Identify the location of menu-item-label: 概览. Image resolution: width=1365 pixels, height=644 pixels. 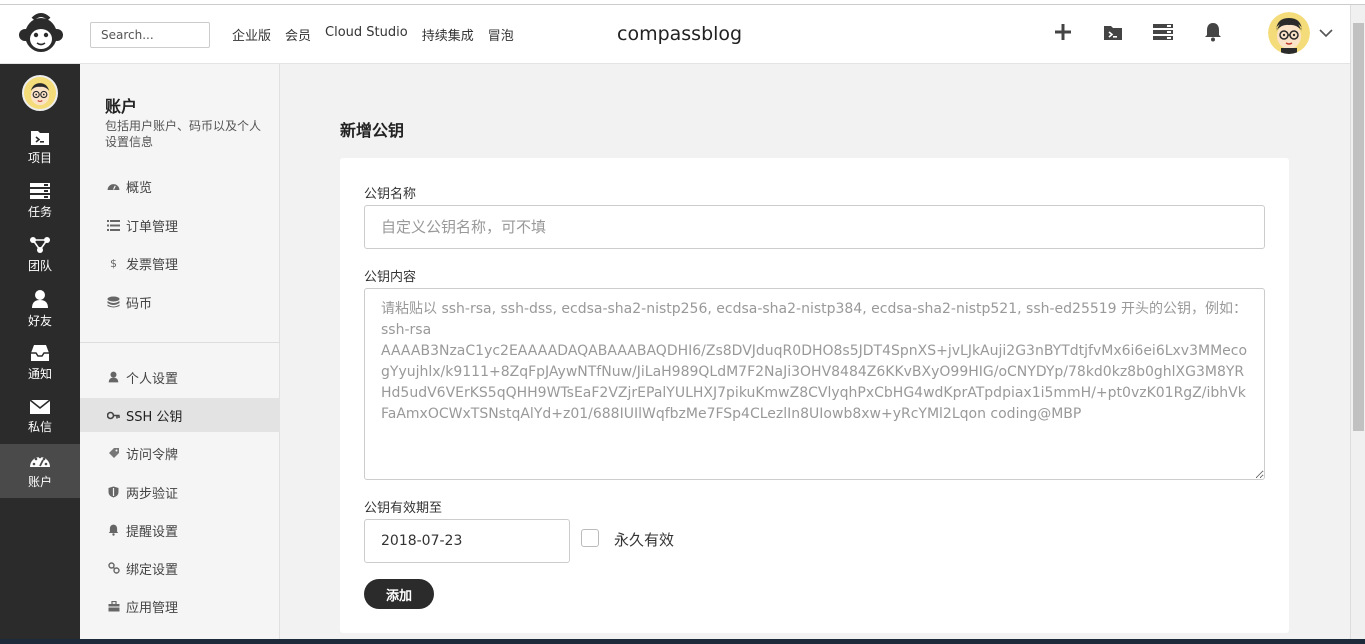
(139, 188).